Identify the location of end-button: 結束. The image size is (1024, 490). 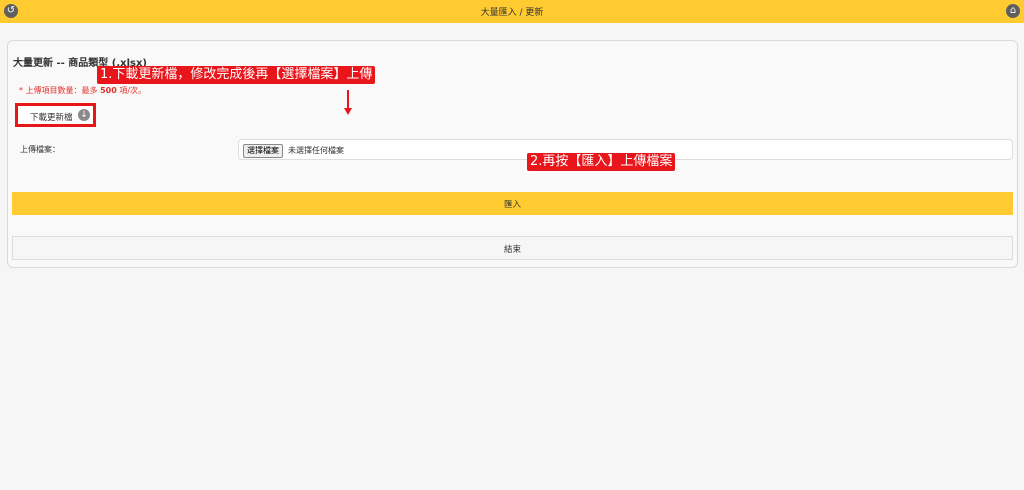
(512, 248).